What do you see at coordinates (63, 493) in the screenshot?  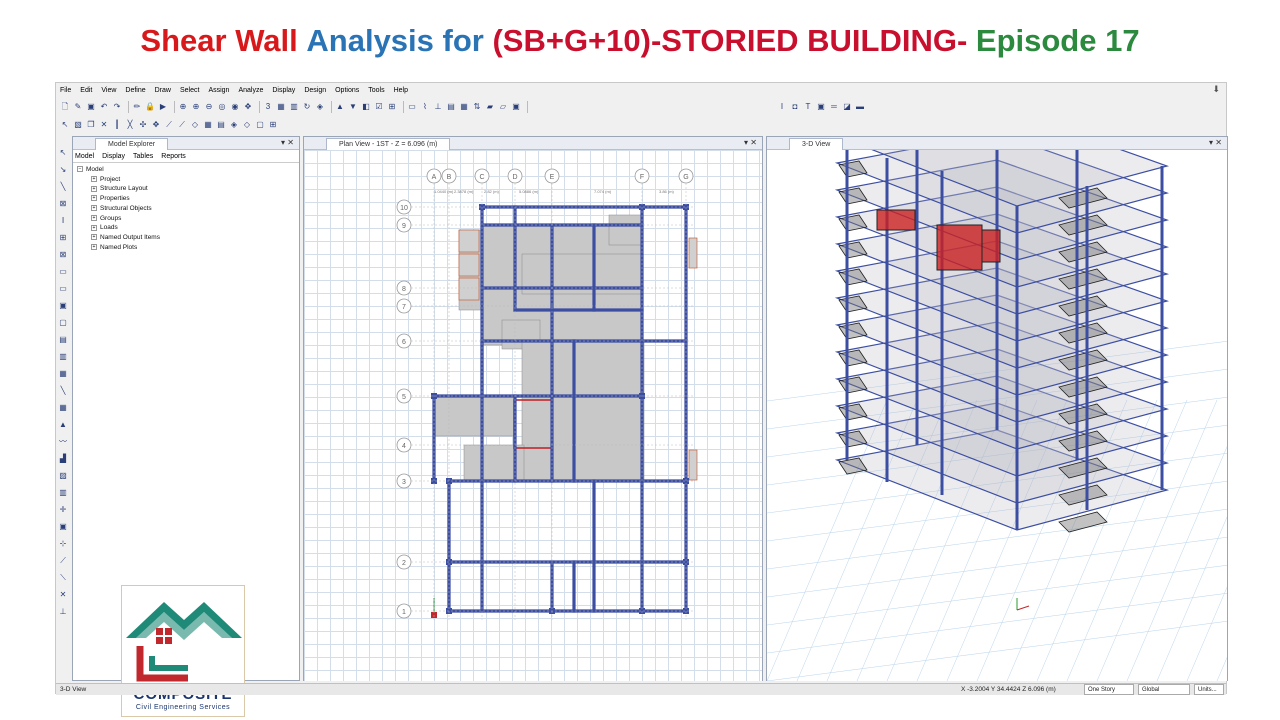 I see `select-pointer-icon: ▥` at bounding box center [63, 493].